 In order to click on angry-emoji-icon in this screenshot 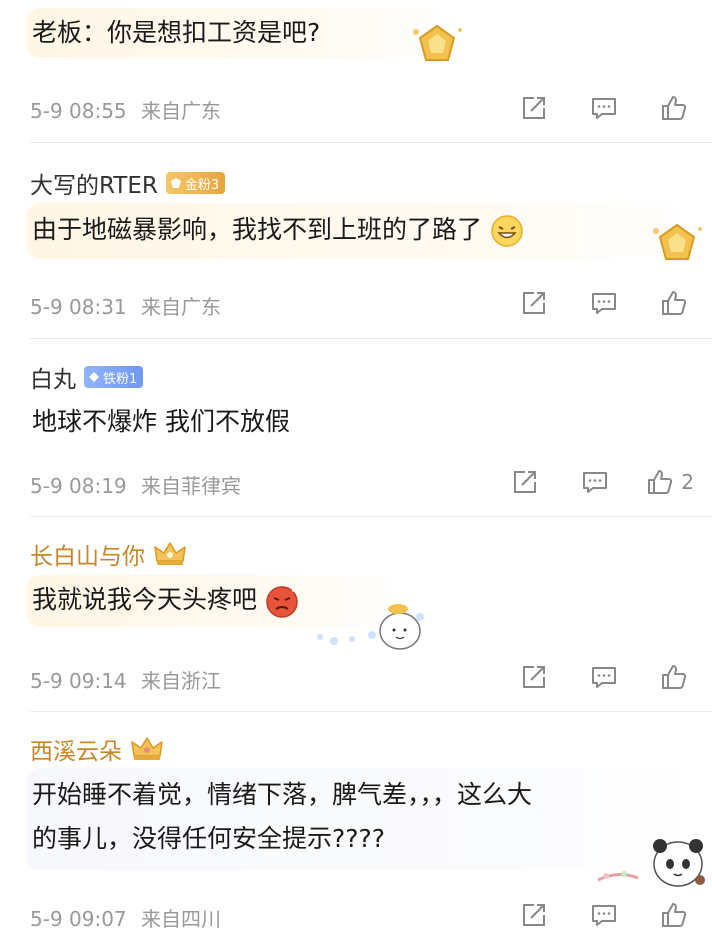, I will do `click(282, 602)`.